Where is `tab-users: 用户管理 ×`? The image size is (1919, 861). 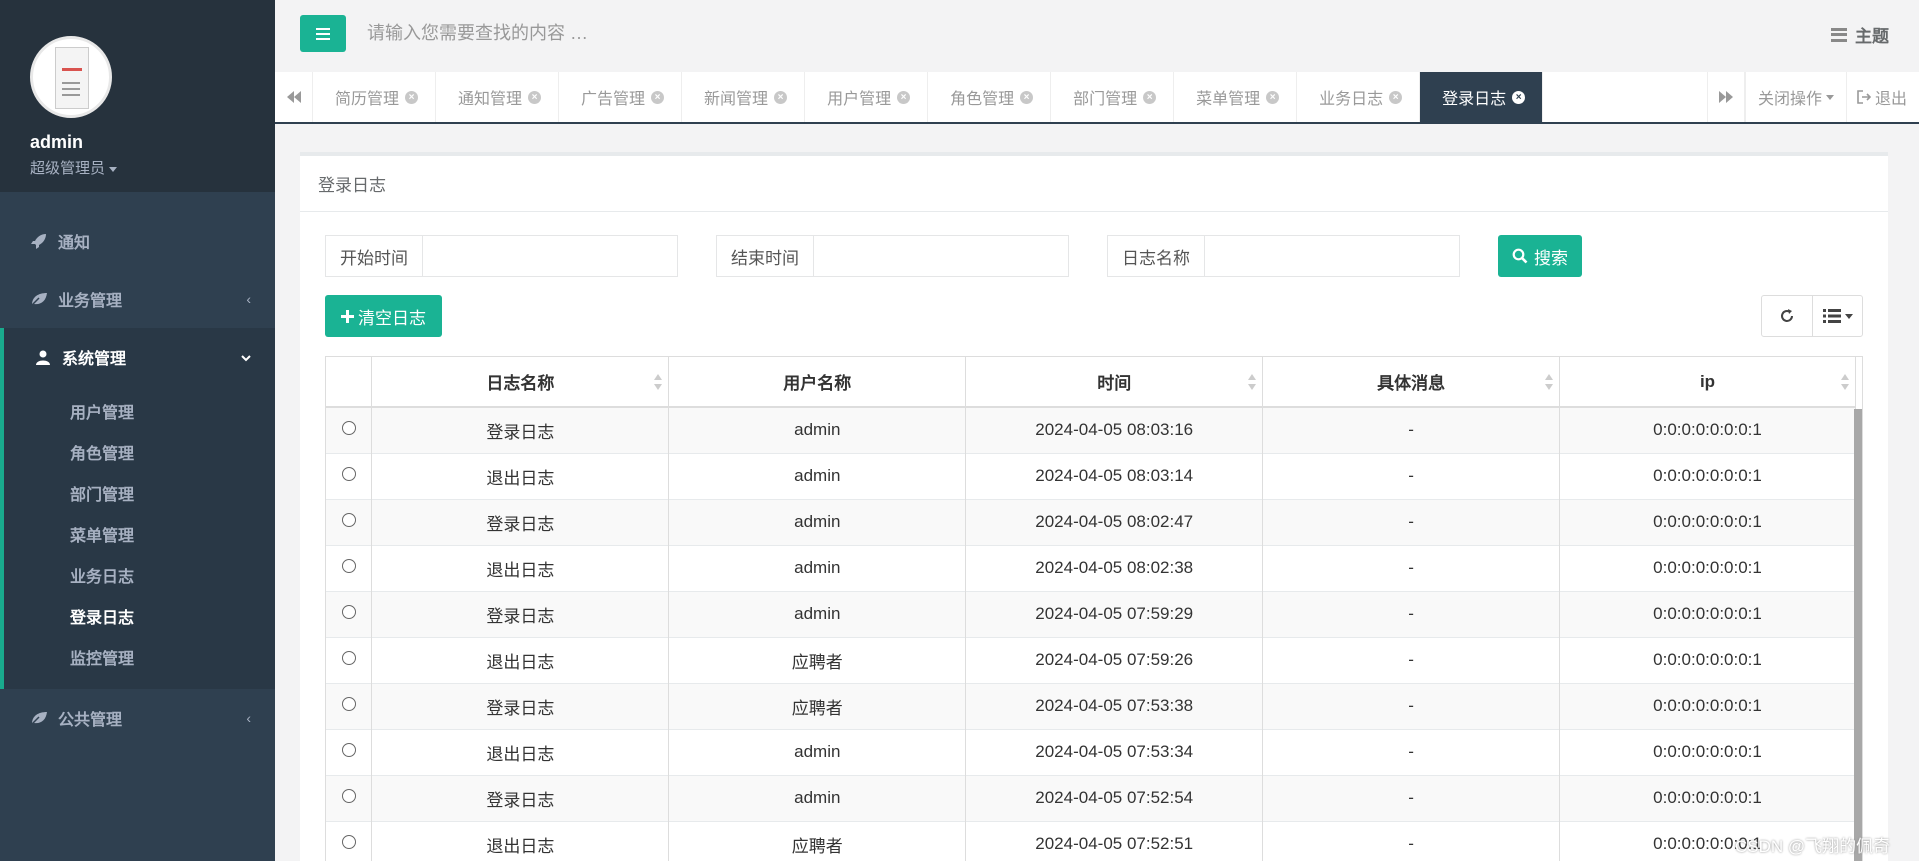 tab-users: 用户管理 × is located at coordinates (867, 97).